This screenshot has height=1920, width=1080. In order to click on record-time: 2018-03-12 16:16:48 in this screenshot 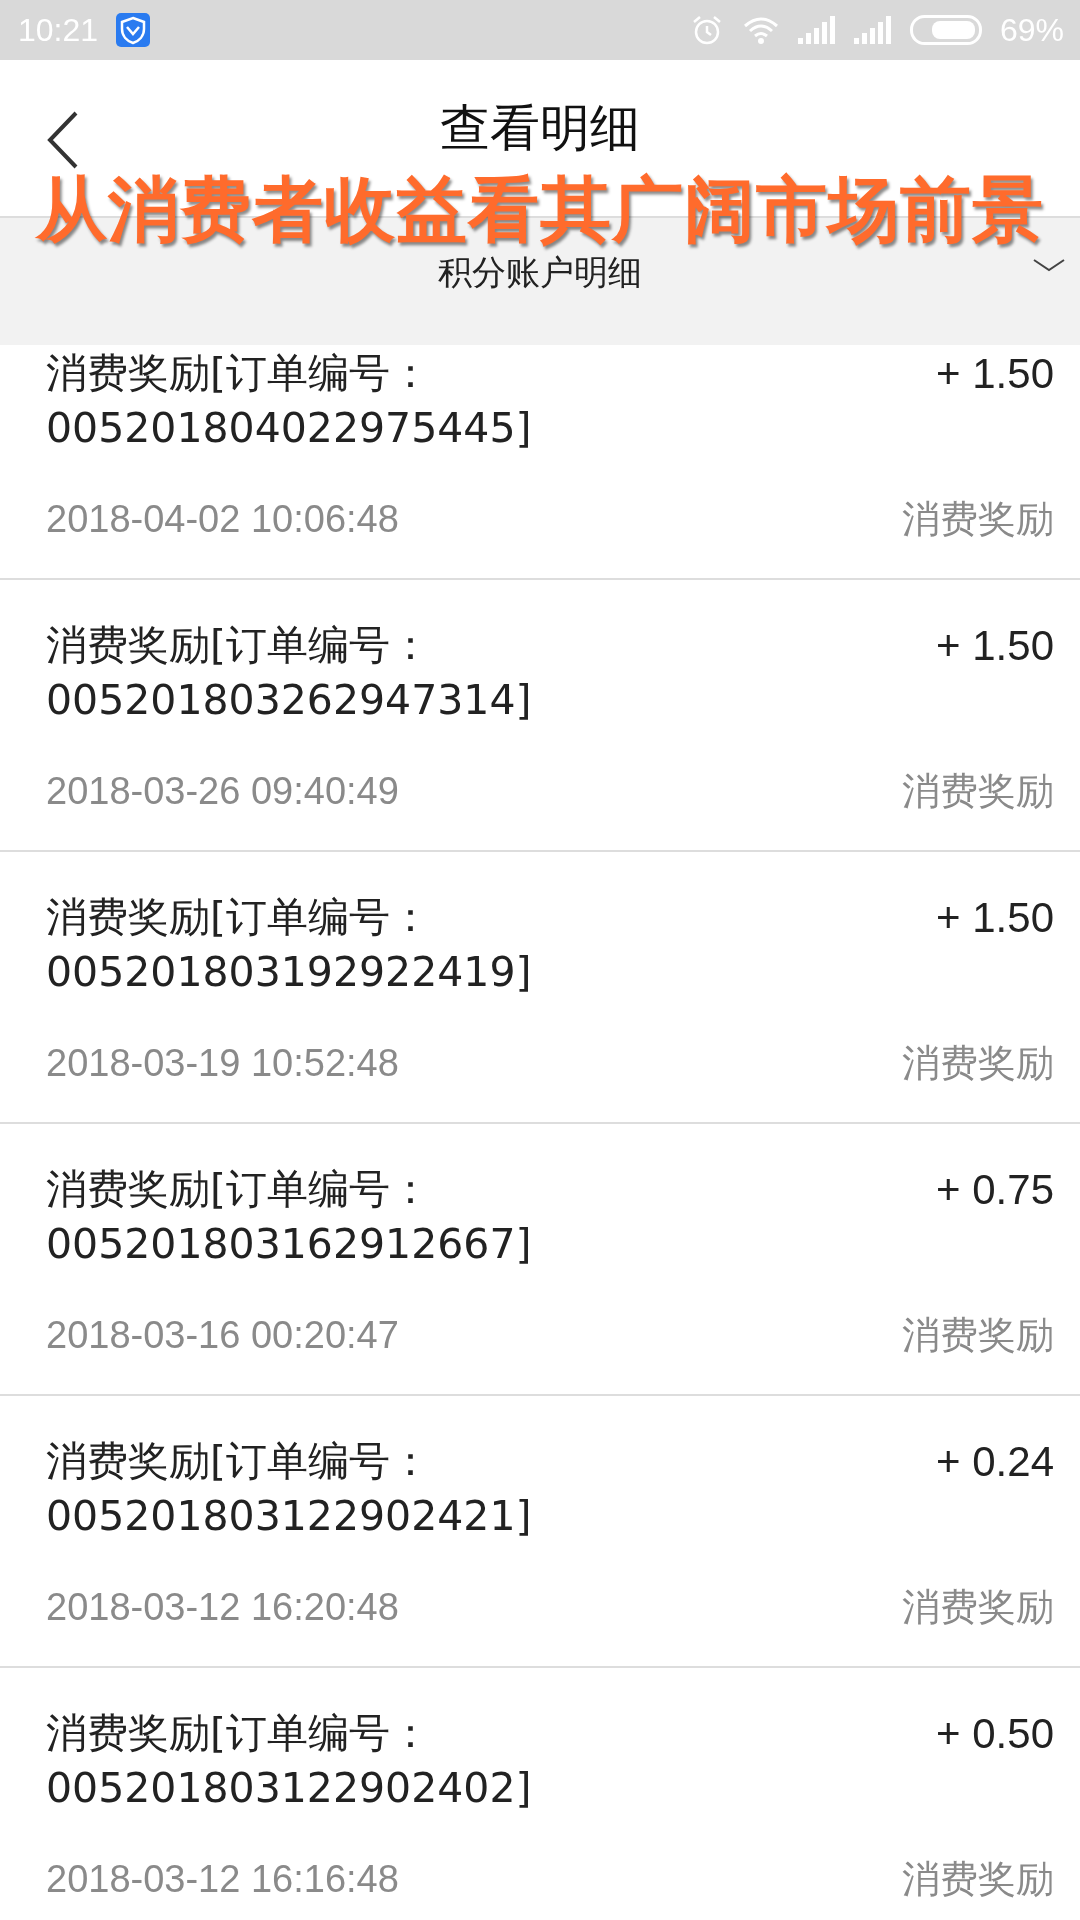, I will do `click(222, 1879)`.